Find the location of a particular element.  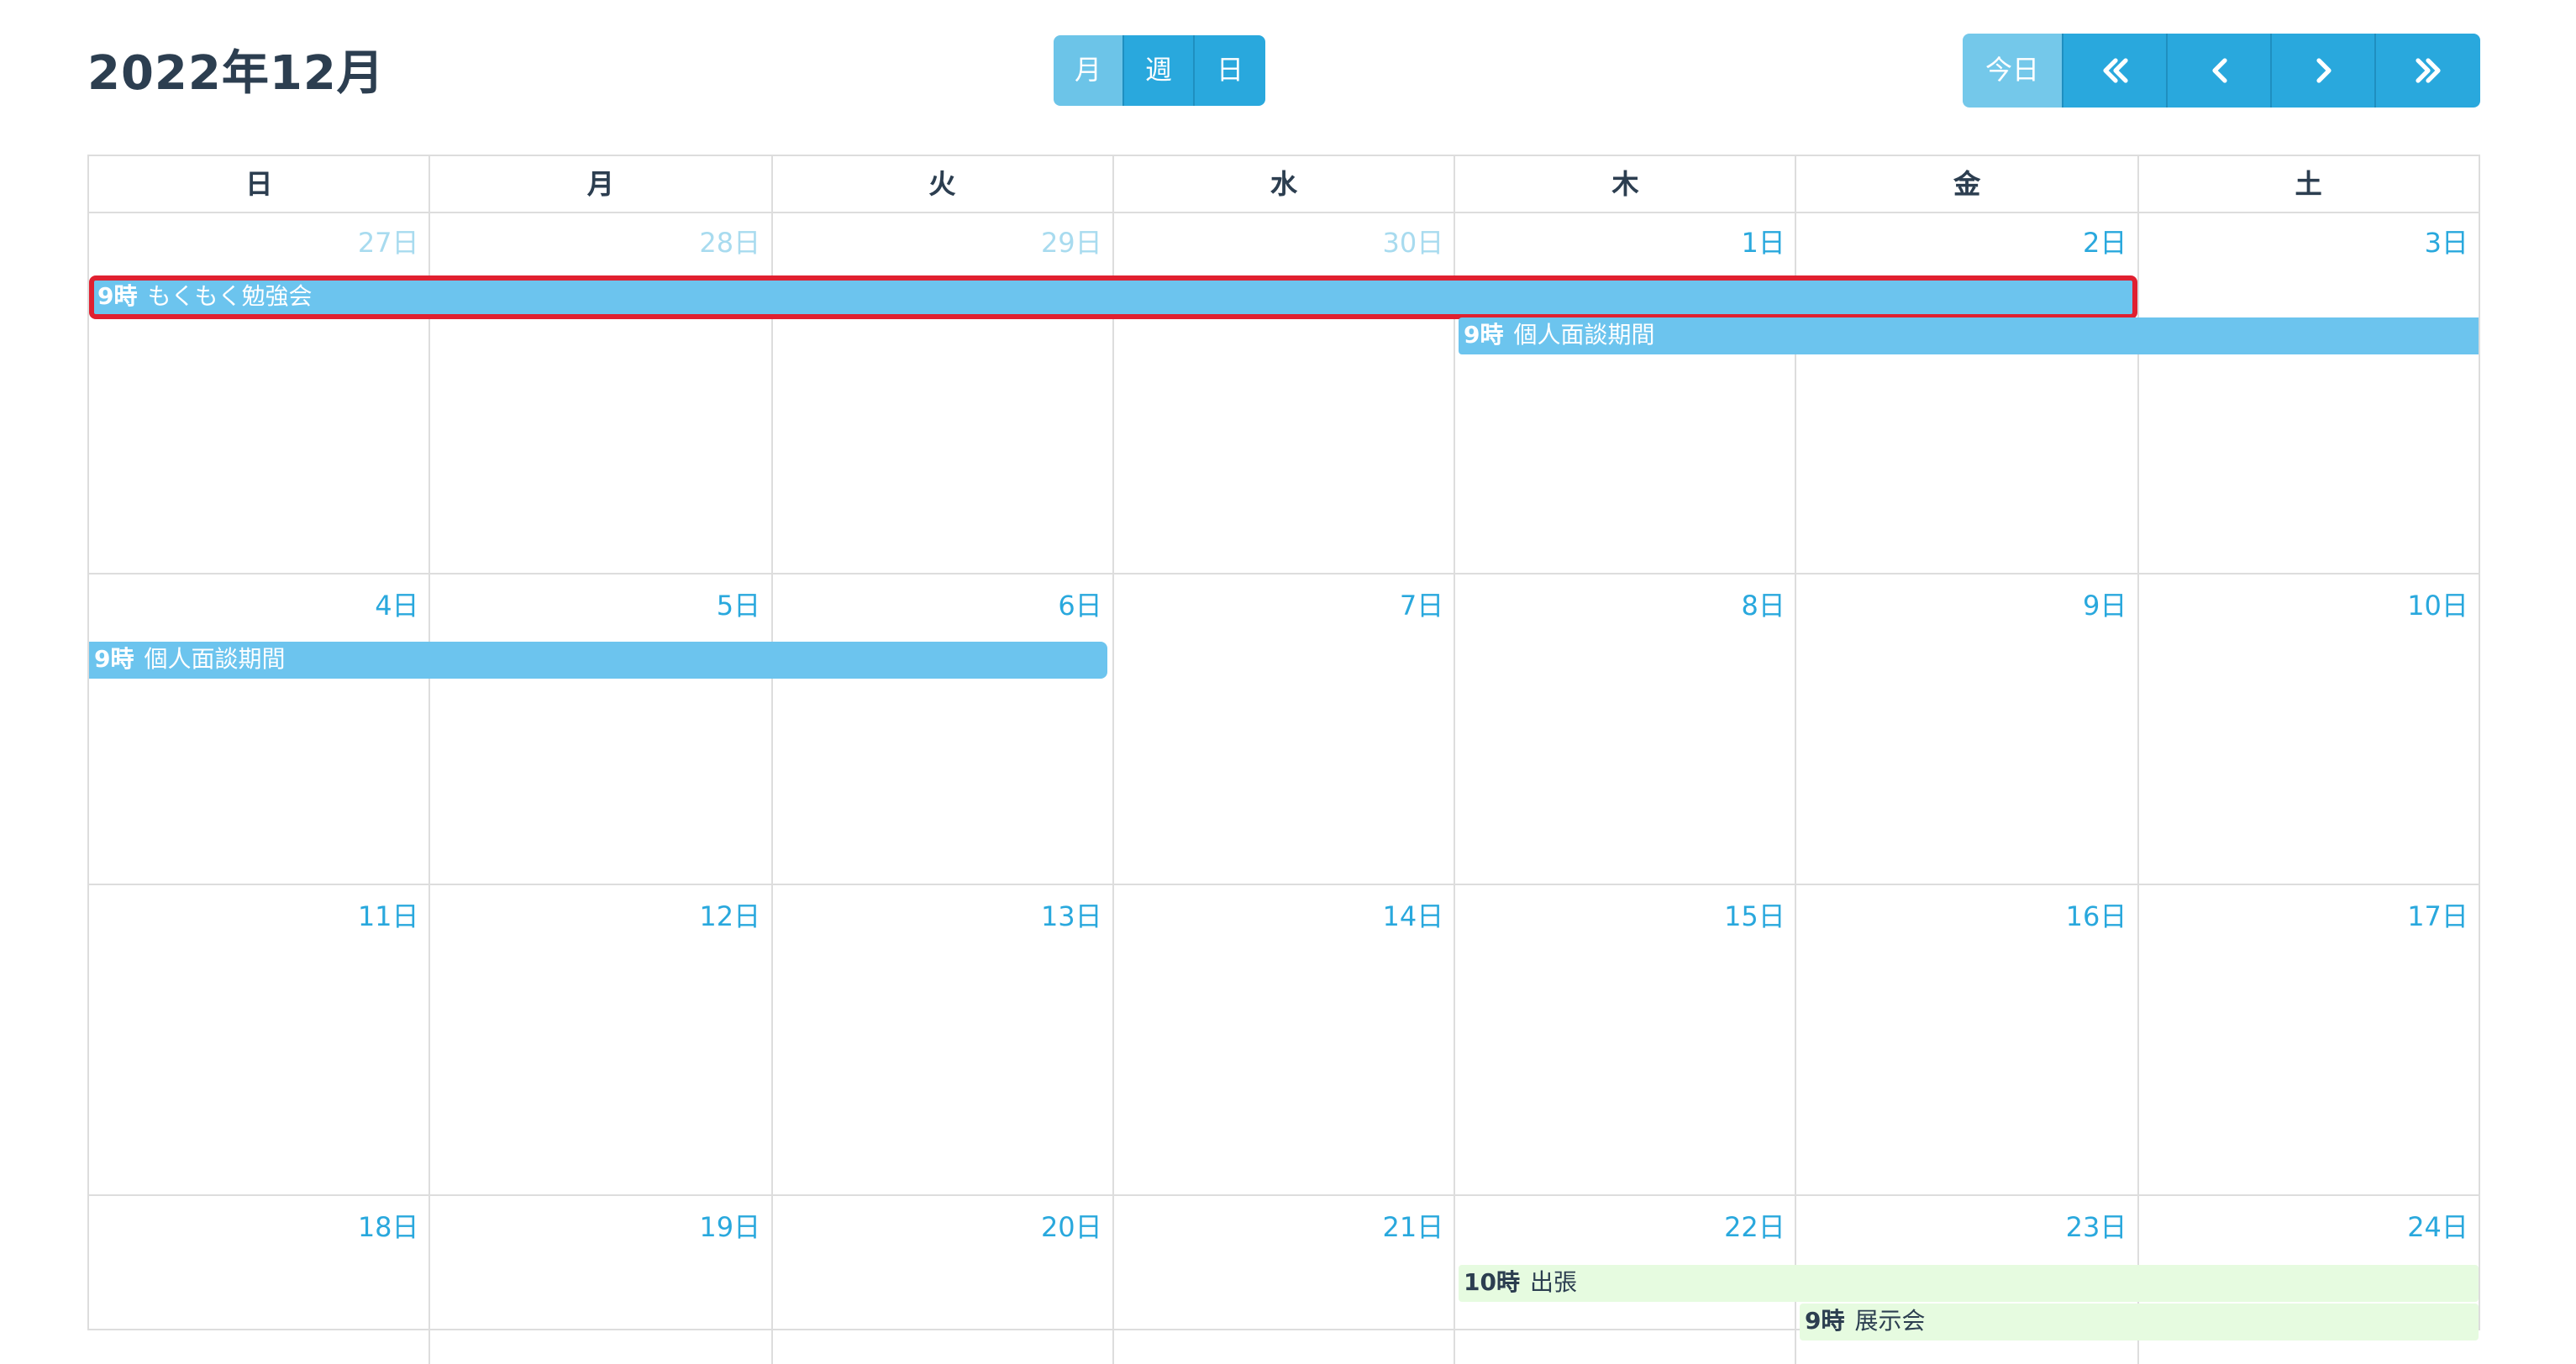

day-cell: 30日 is located at coordinates (1285, 392).